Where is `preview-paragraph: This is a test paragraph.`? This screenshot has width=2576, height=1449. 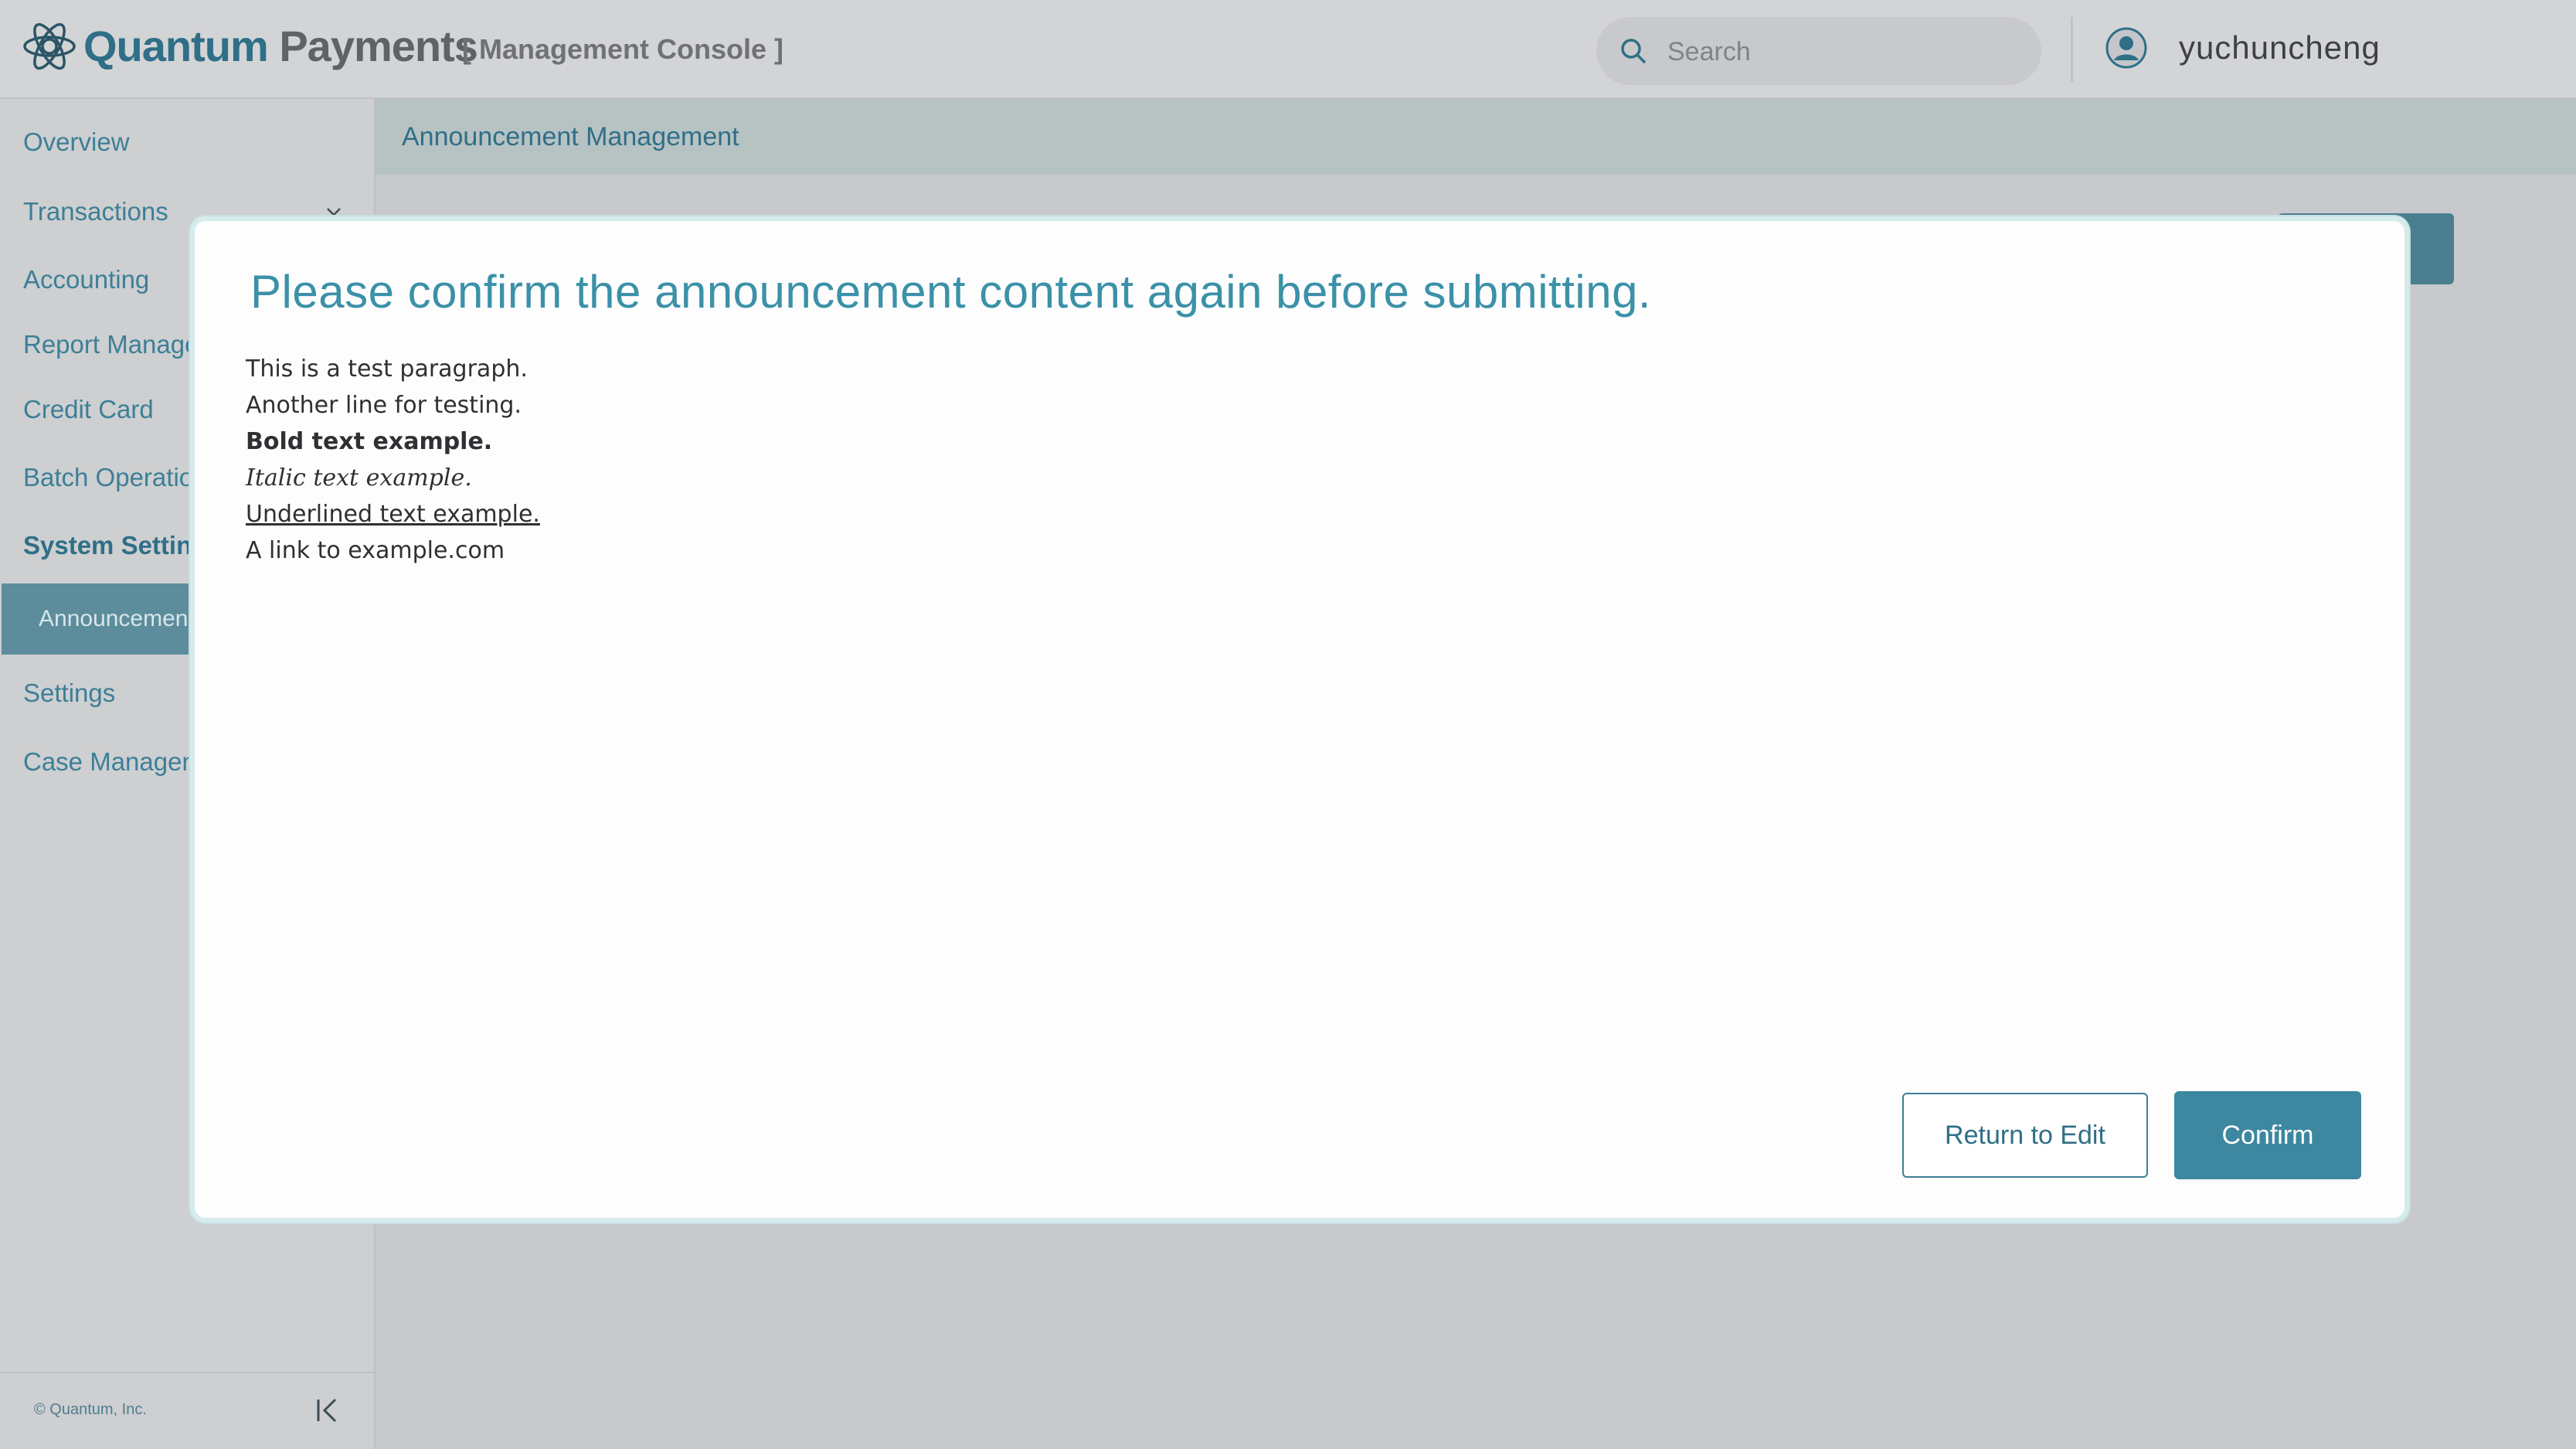
preview-paragraph: This is a test paragraph. is located at coordinates (387, 369).